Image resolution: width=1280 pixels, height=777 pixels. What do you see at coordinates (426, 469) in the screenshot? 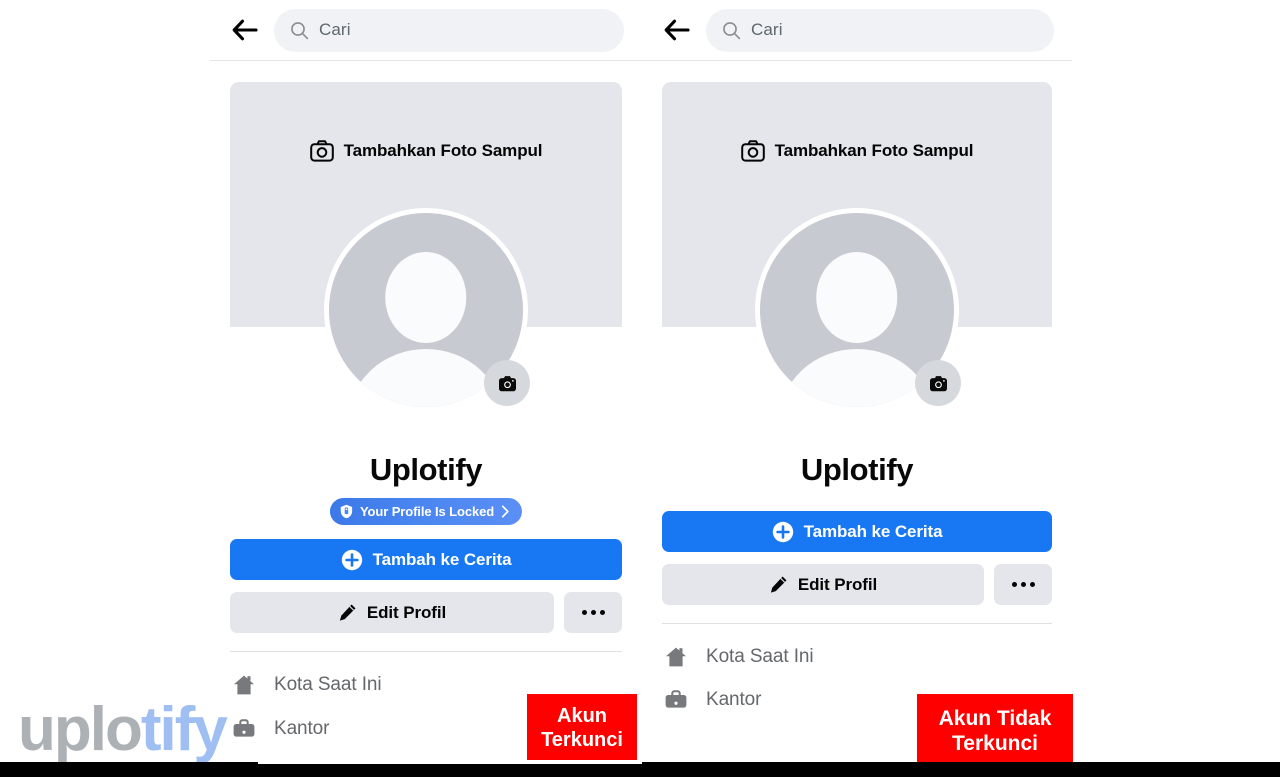
I see `profile-name-left: Uplotify` at bounding box center [426, 469].